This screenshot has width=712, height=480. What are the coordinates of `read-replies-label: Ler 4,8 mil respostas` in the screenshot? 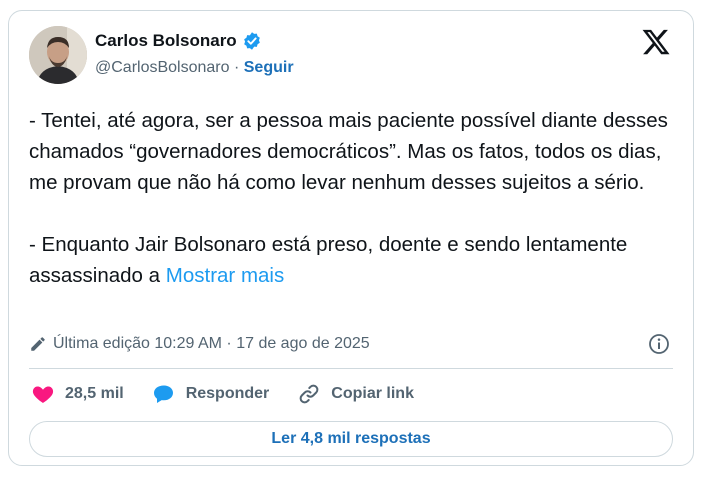 It's located at (351, 438).